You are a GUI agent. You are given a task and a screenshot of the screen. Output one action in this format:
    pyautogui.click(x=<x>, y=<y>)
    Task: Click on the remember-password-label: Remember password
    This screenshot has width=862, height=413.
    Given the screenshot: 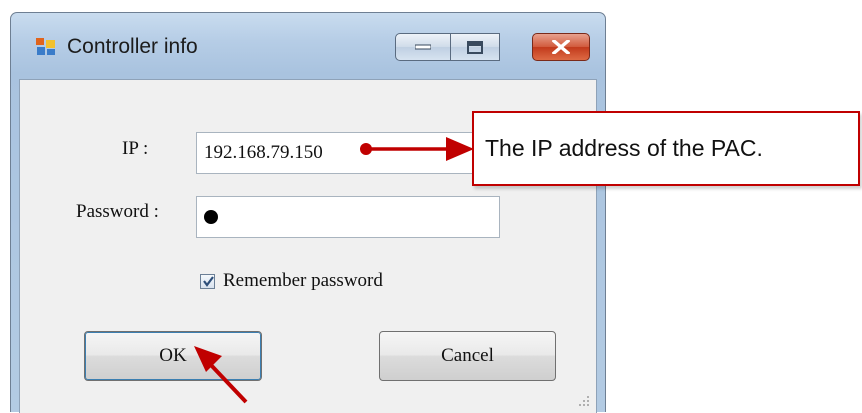 What is the action you would take?
    pyautogui.click(x=303, y=280)
    